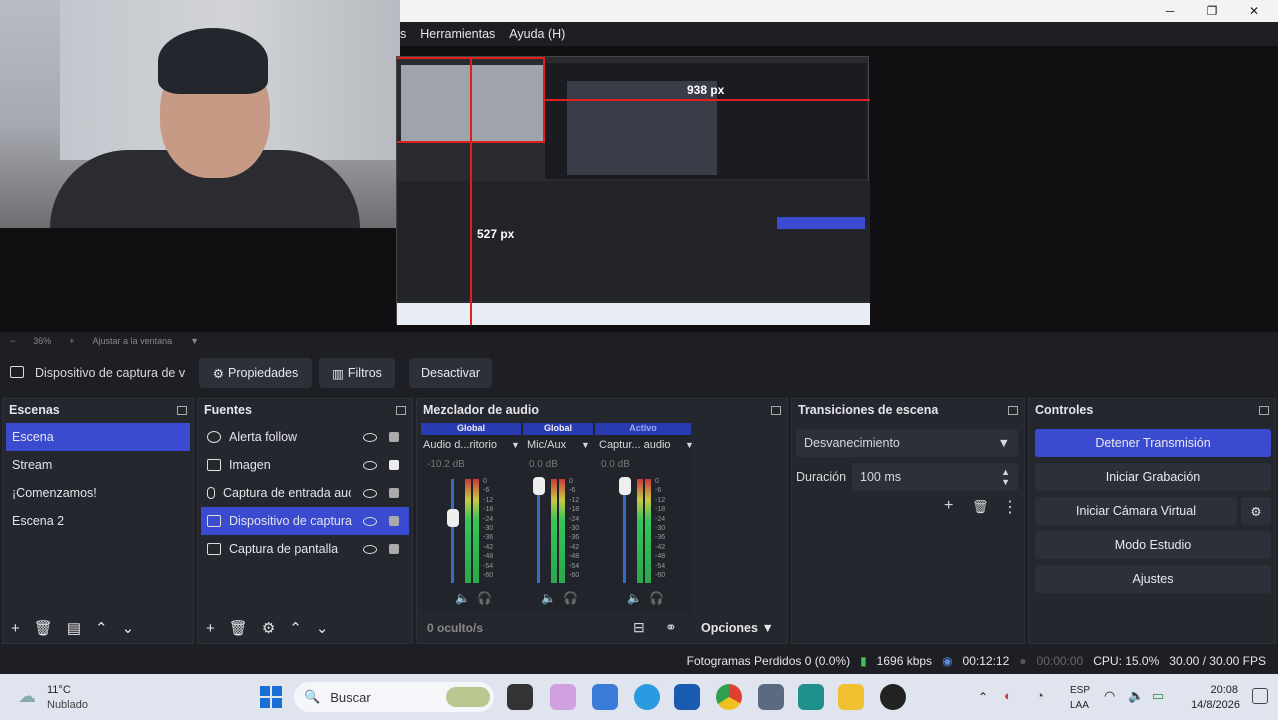  I want to click on minimize-button: ─, so click(1170, 11).